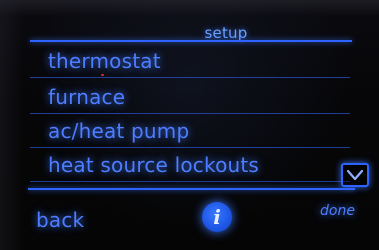 This screenshot has height=250, width=379. I want to click on menu-item-ac-heat-pump: ac/heat pump, so click(190, 131).